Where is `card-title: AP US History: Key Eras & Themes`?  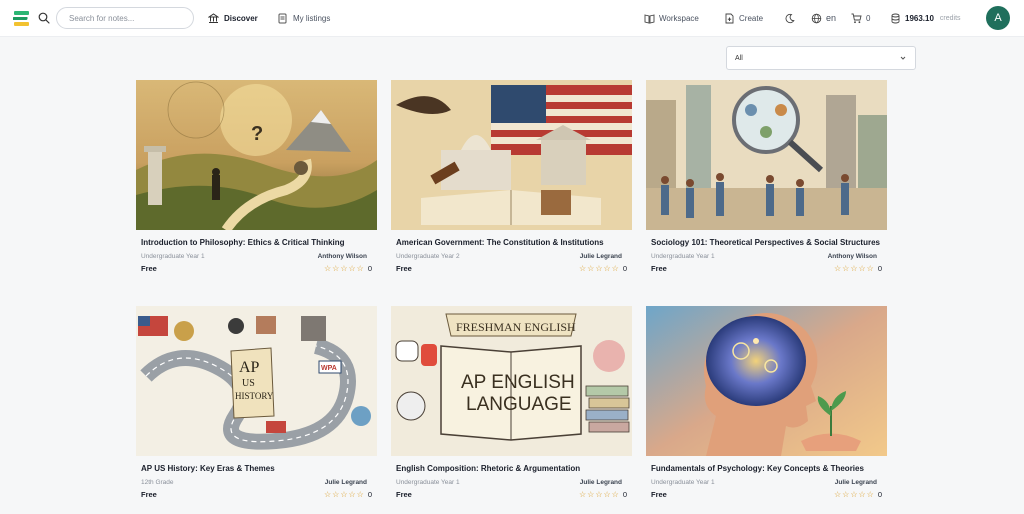 card-title: AP US History: Key Eras & Themes is located at coordinates (208, 468).